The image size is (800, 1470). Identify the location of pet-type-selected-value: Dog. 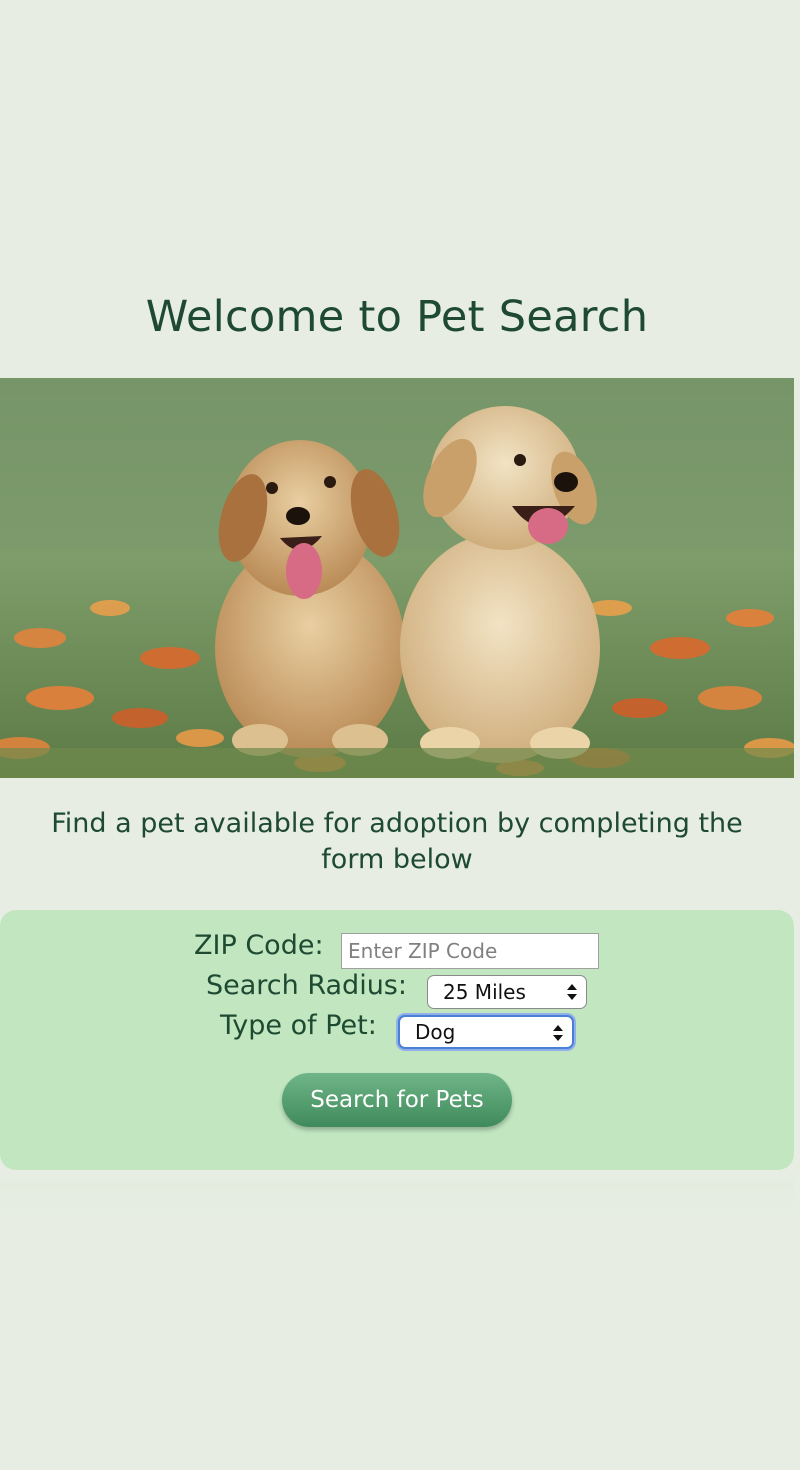
(435, 1032).